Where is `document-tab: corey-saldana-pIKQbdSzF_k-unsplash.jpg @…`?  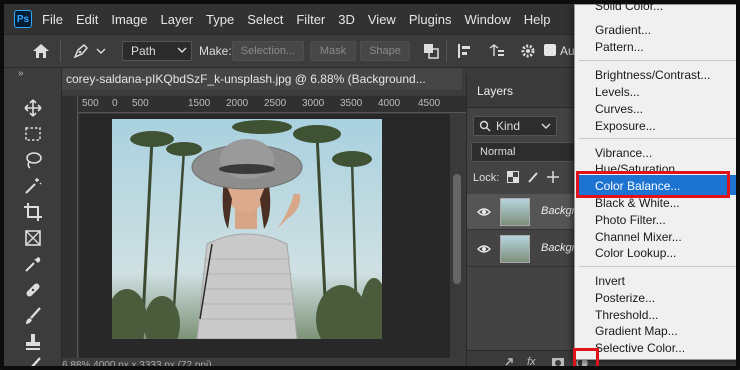 document-tab: corey-saldana-pIKQbdSzF_k-unsplash.jpg @… is located at coordinates (262, 79).